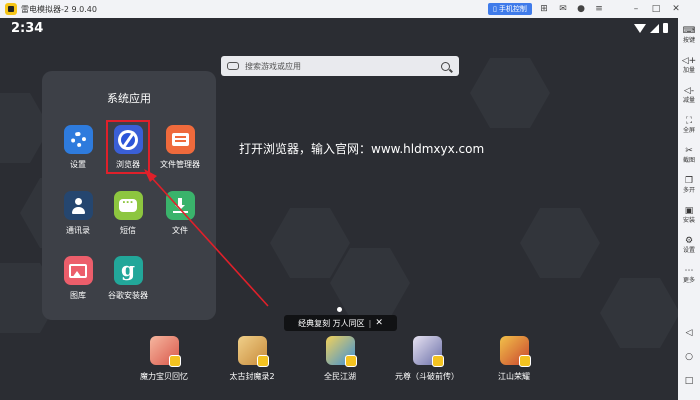 The width and height of the screenshot is (700, 400). Describe the element at coordinates (340, 376) in the screenshot. I see `game-label: 全民江湖` at that location.